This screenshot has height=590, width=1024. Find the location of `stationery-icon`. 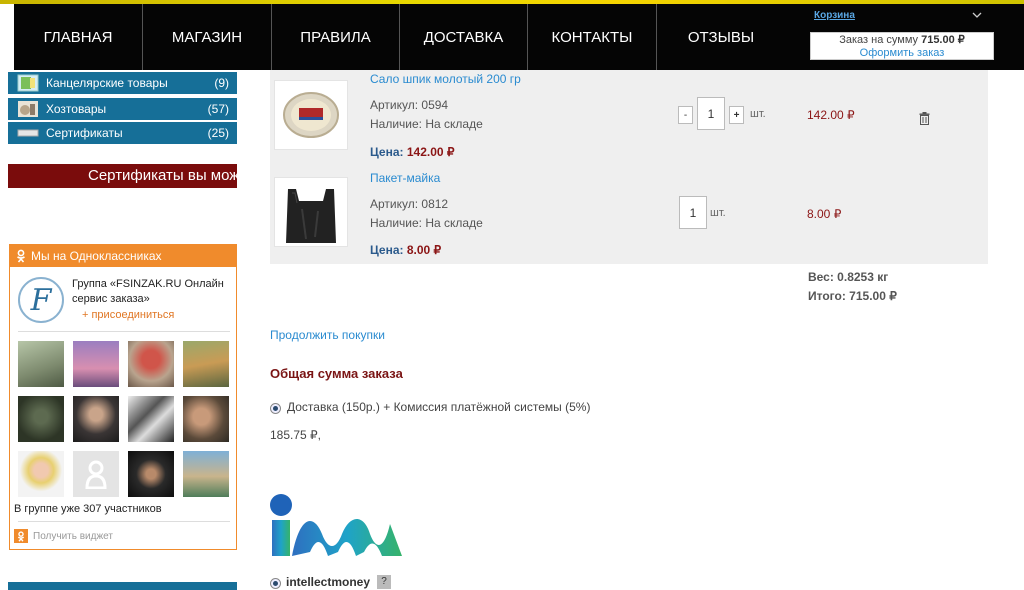

stationery-icon is located at coordinates (28, 83).